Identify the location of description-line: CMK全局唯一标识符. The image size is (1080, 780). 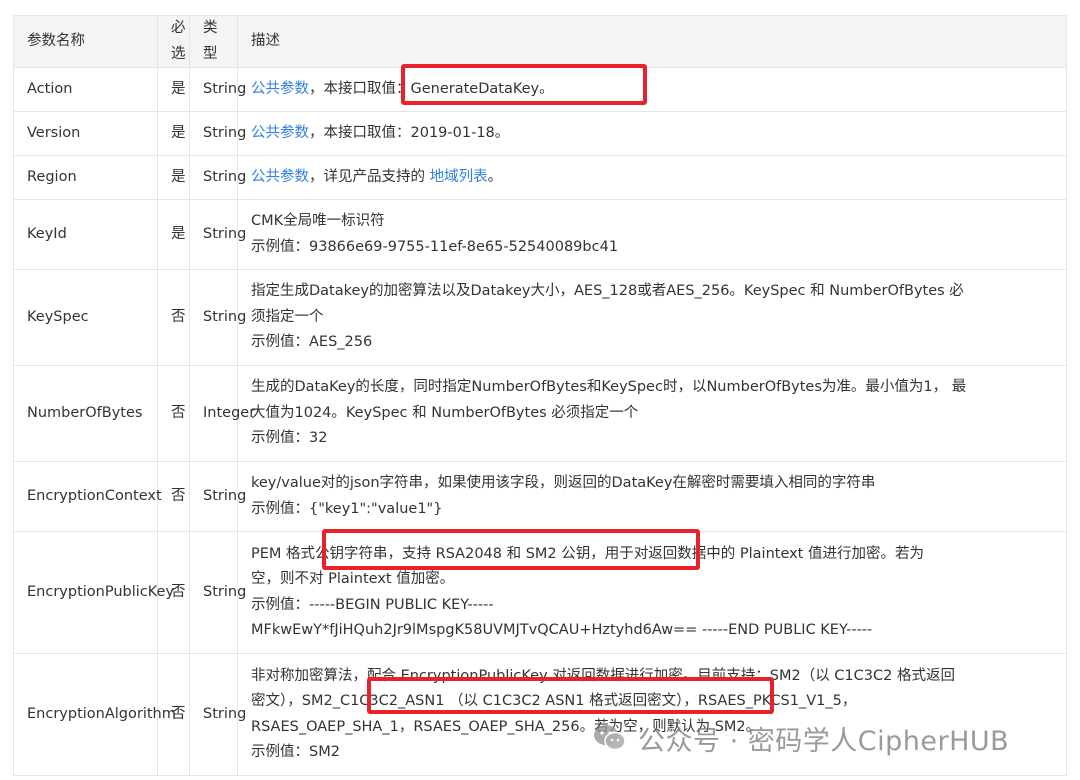
(652, 222).